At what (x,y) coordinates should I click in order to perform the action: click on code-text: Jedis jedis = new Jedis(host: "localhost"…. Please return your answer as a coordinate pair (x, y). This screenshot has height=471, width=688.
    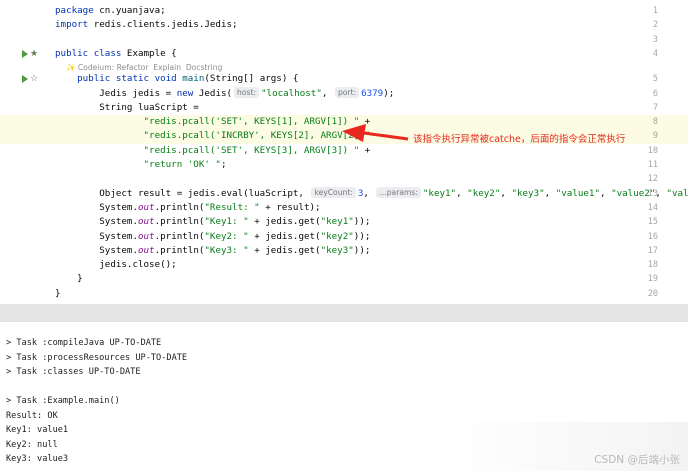
    Looking at the image, I should click on (225, 93).